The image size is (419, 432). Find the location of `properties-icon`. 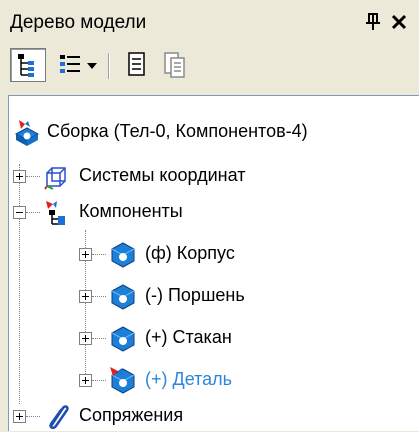

properties-icon is located at coordinates (136, 64).